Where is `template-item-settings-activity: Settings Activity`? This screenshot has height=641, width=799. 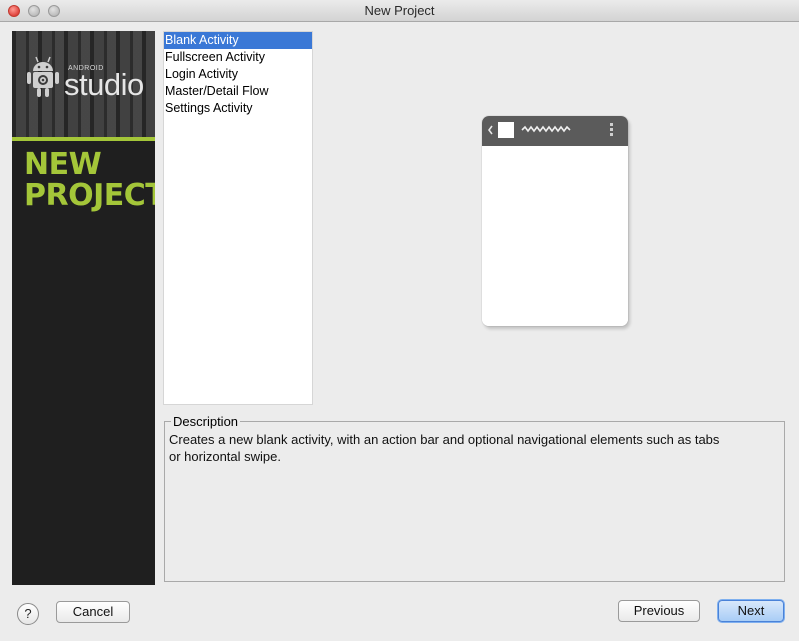 template-item-settings-activity: Settings Activity is located at coordinates (238, 108).